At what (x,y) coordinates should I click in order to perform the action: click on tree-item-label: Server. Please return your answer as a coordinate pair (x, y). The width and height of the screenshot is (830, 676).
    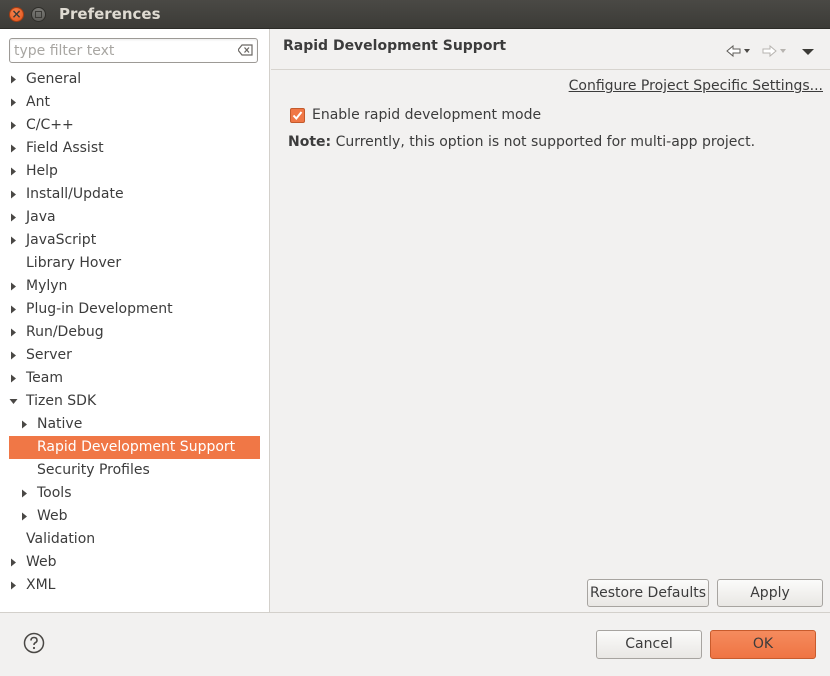
    Looking at the image, I should click on (49, 355).